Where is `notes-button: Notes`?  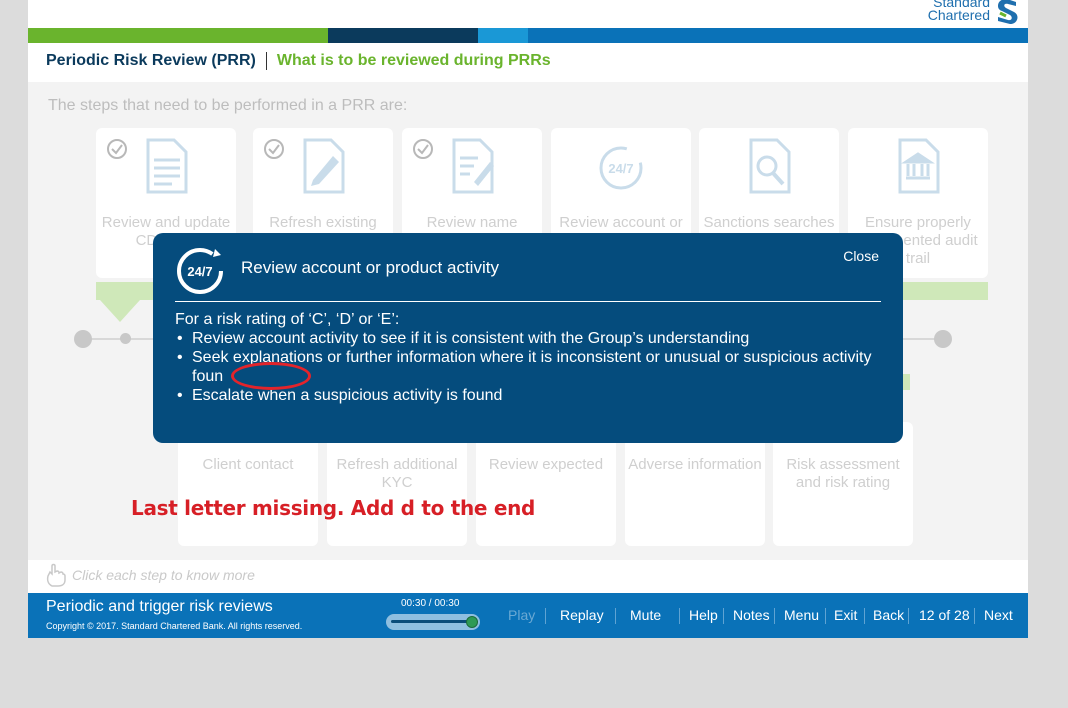
notes-button: Notes is located at coordinates (751, 615).